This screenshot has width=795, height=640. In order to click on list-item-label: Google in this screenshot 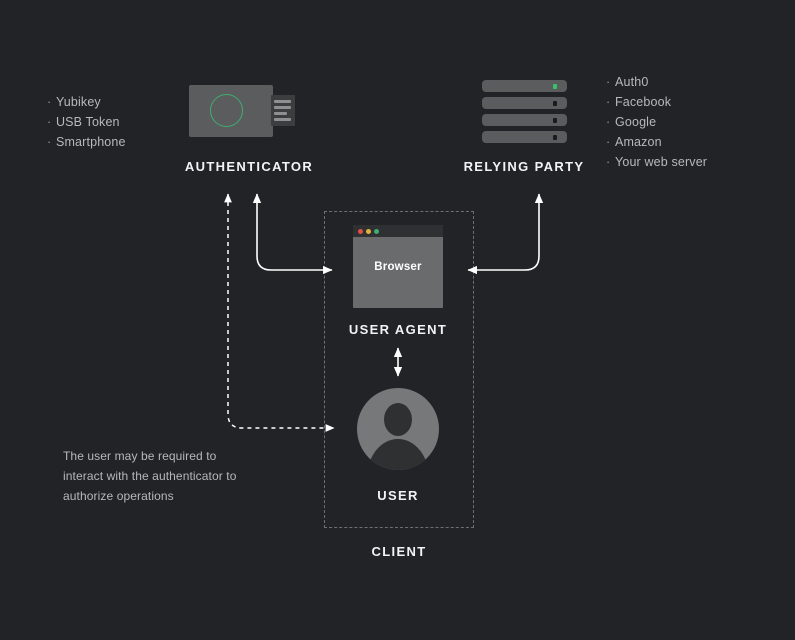, I will do `click(636, 122)`.